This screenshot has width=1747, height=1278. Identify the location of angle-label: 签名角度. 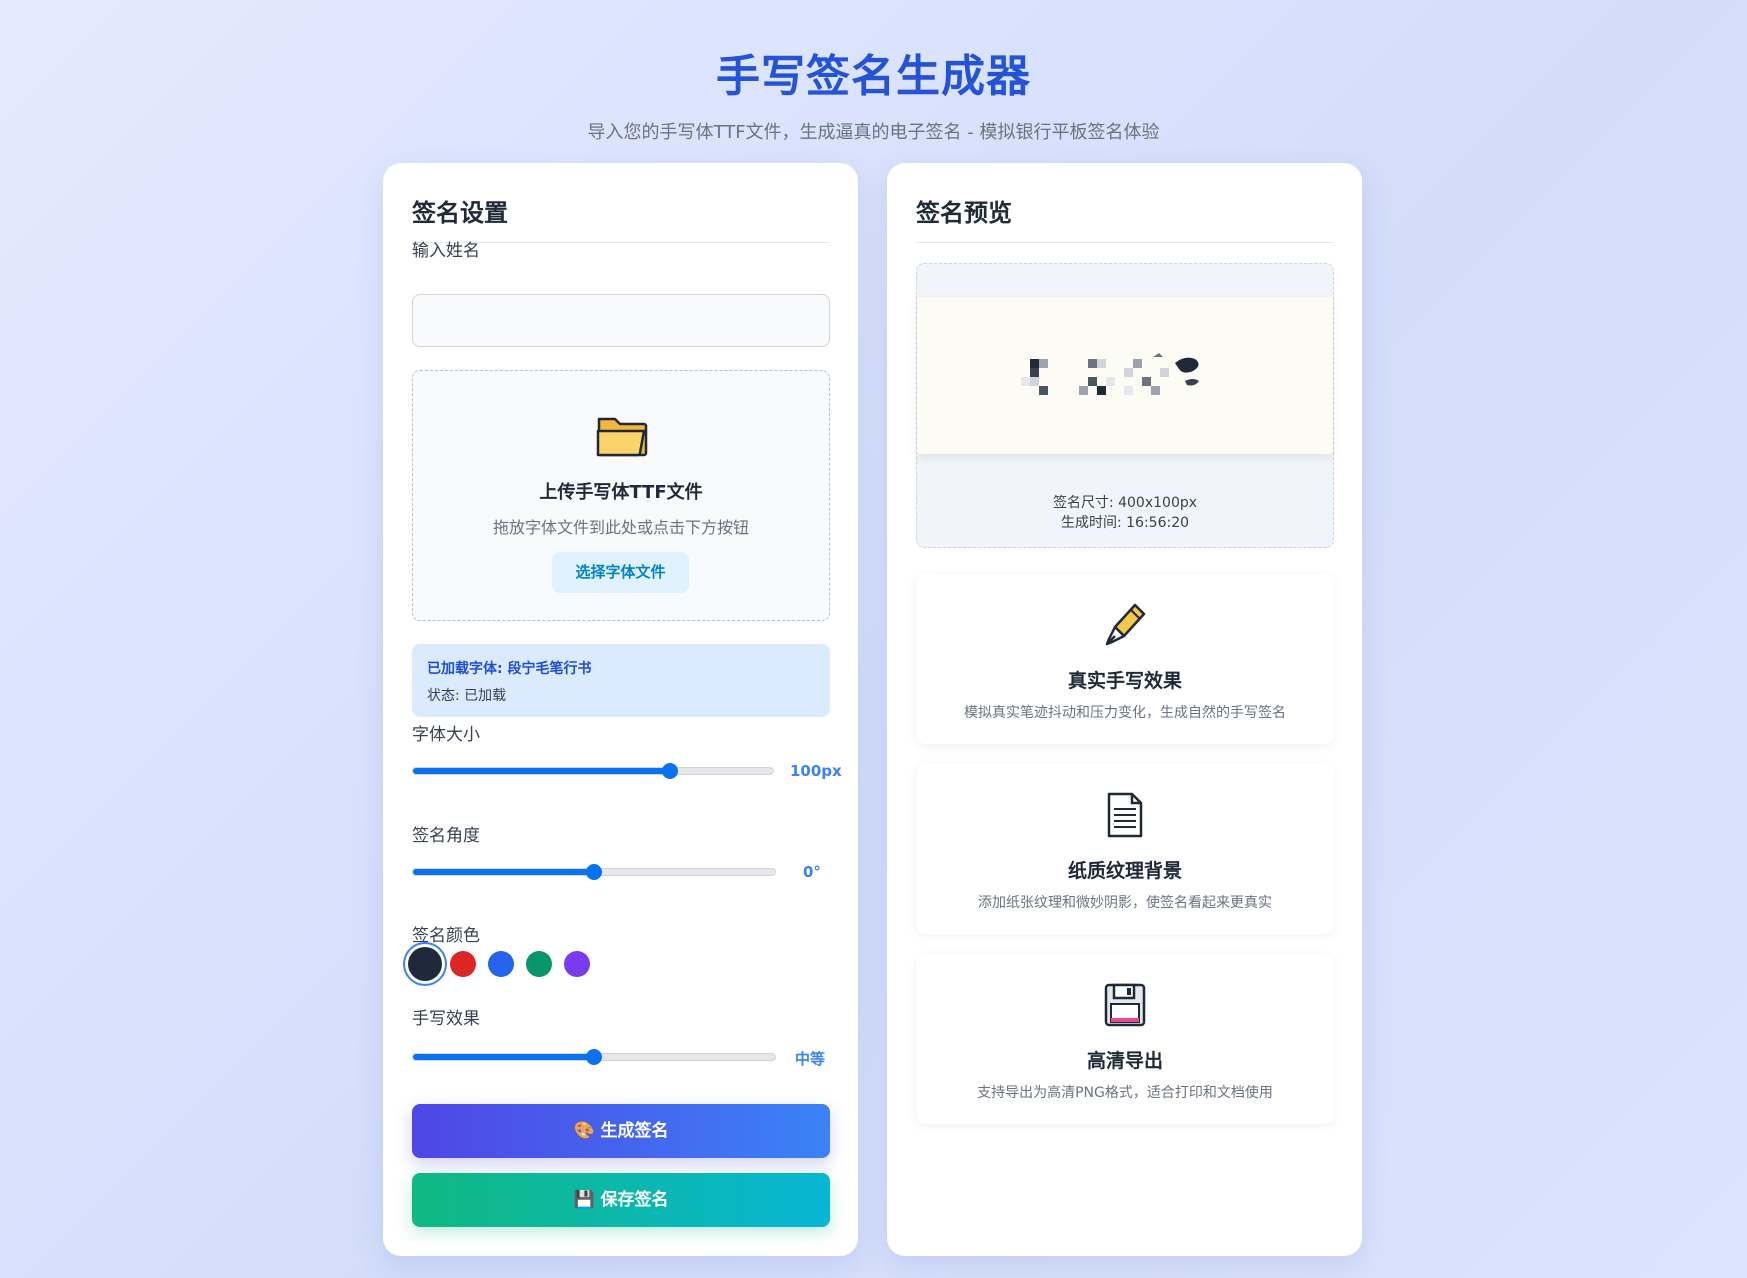
(446, 836).